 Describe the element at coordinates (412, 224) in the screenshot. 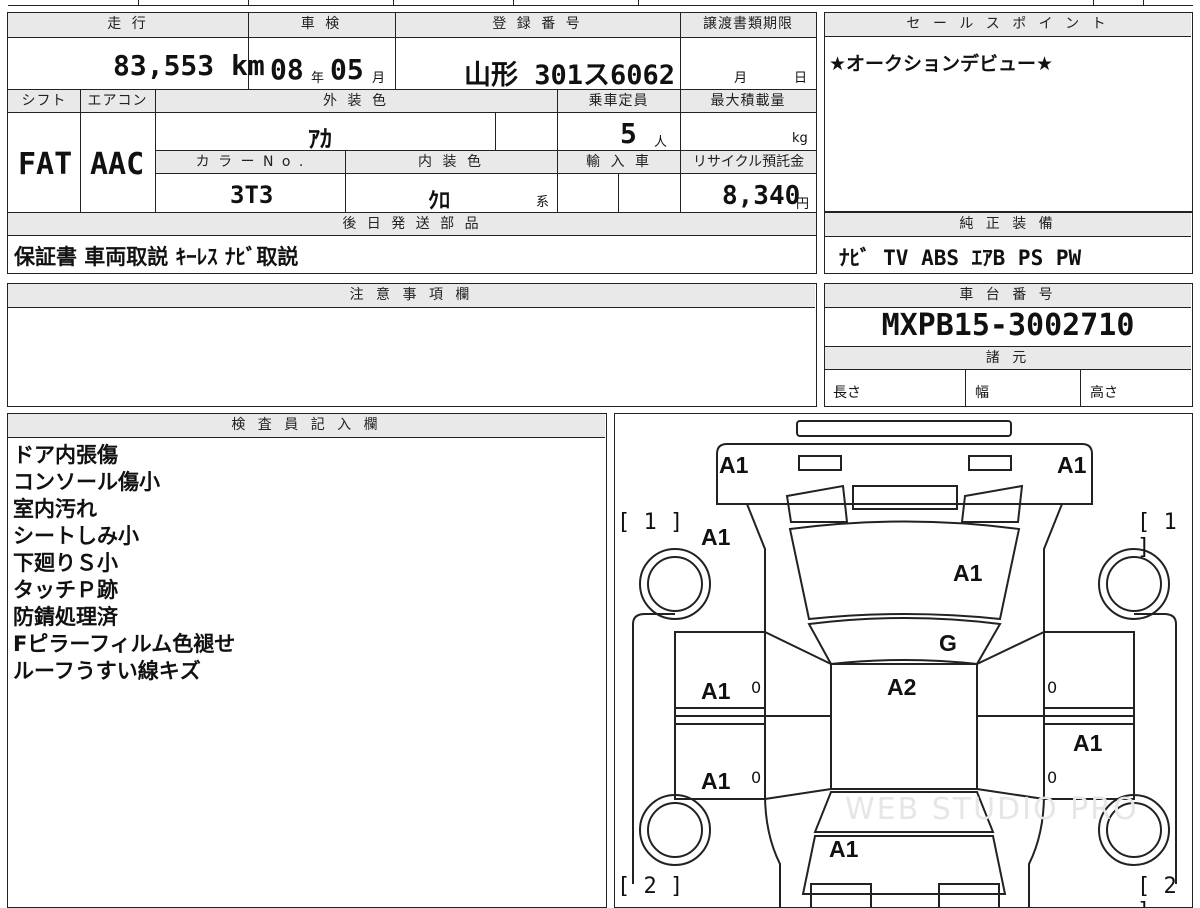

I see `parts-label: 後 日 発 送 部 品` at that location.